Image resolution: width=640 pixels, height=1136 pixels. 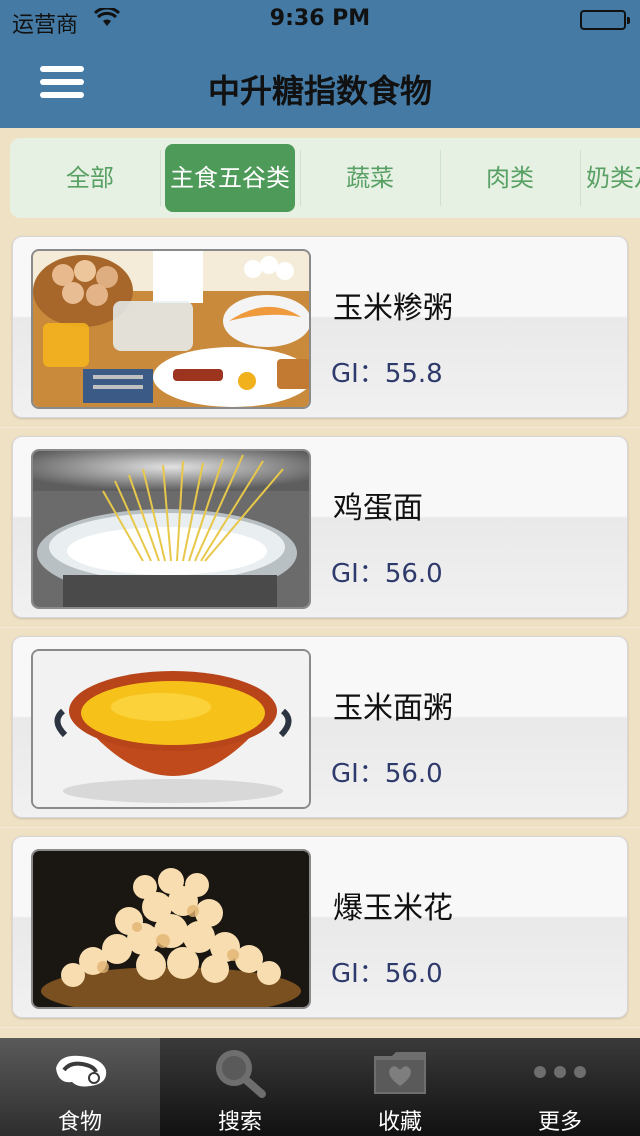 I want to click on tab-vegetables: 蔬菜, so click(x=370, y=178).